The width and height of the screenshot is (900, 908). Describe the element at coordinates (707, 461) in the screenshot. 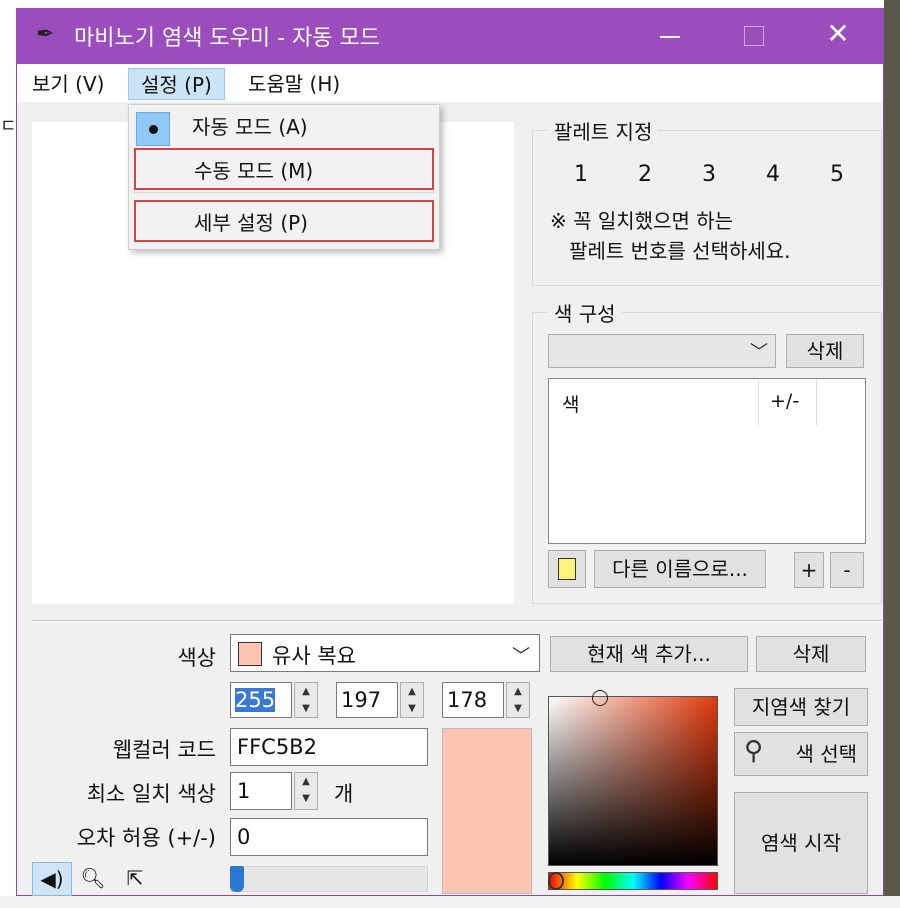

I see `color-list` at that location.